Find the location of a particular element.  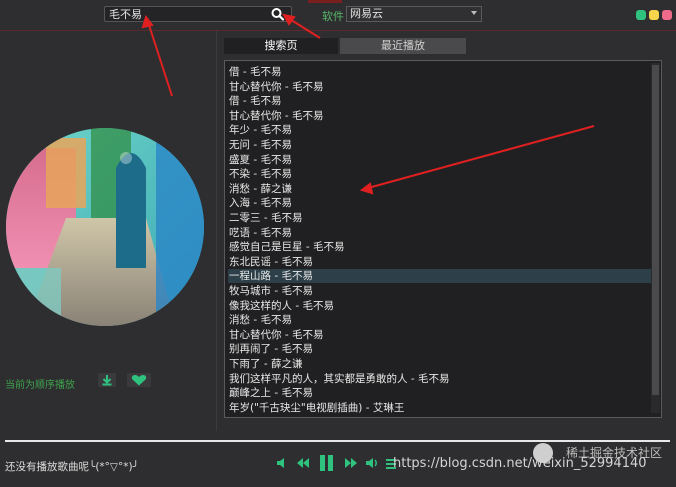

tab-search: 搜索页 is located at coordinates (281, 46).